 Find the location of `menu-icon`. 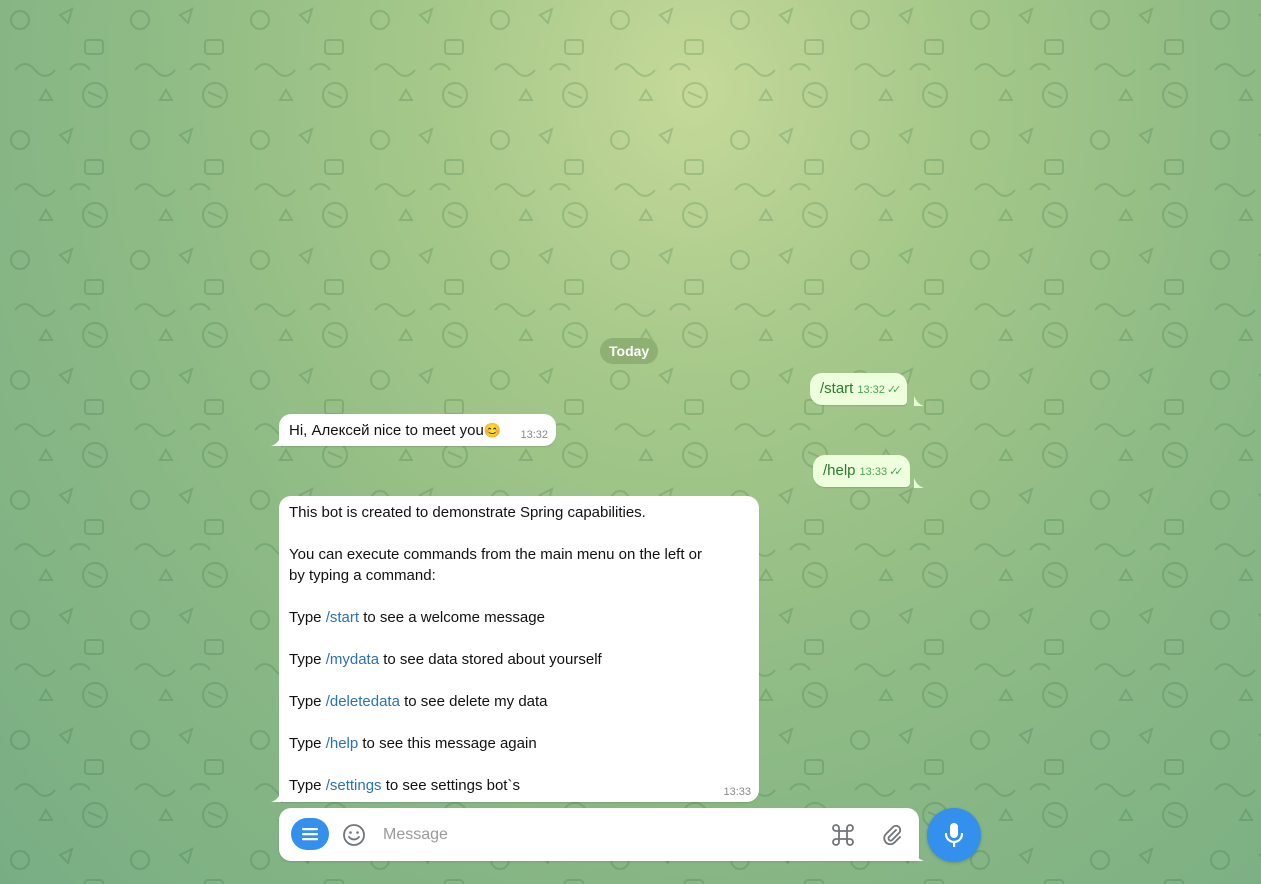

menu-icon is located at coordinates (310, 834).